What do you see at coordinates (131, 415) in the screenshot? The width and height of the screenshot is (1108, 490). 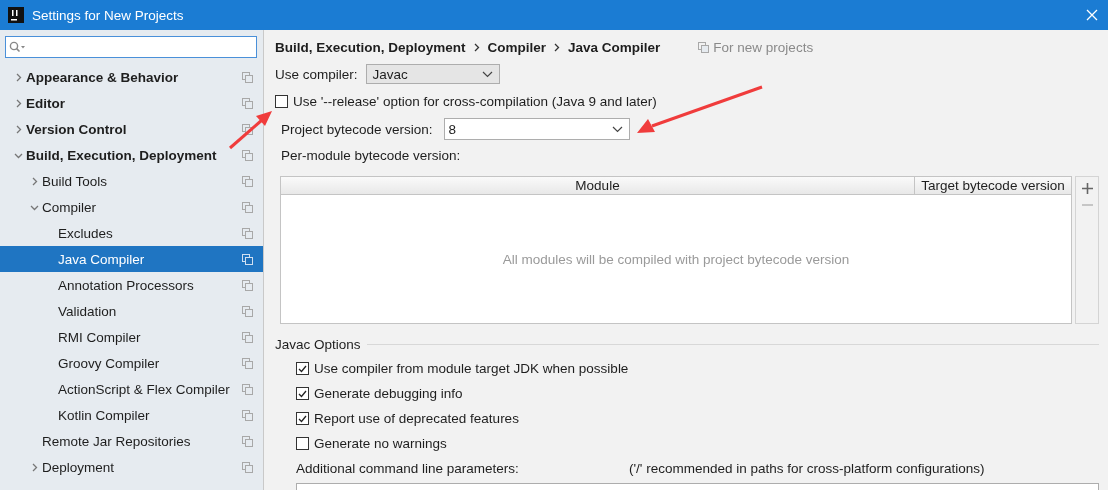 I see `sidebar-item: Kotlin Compiler` at bounding box center [131, 415].